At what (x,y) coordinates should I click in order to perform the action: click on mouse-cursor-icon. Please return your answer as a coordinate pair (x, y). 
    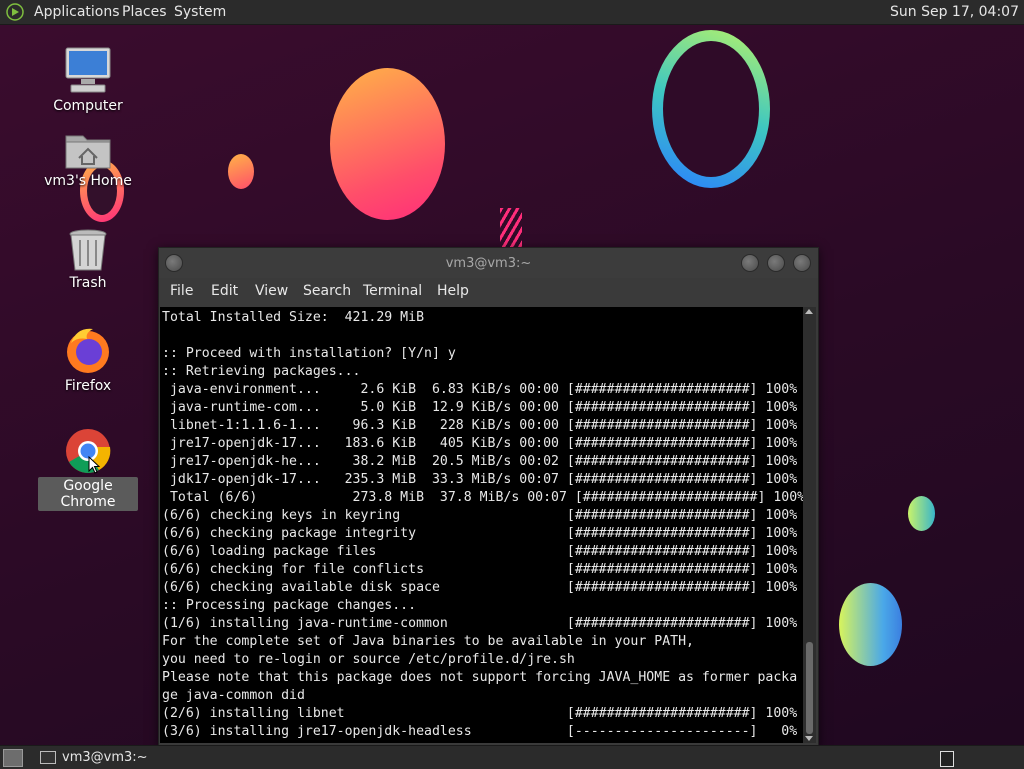
    Looking at the image, I should click on (94, 465).